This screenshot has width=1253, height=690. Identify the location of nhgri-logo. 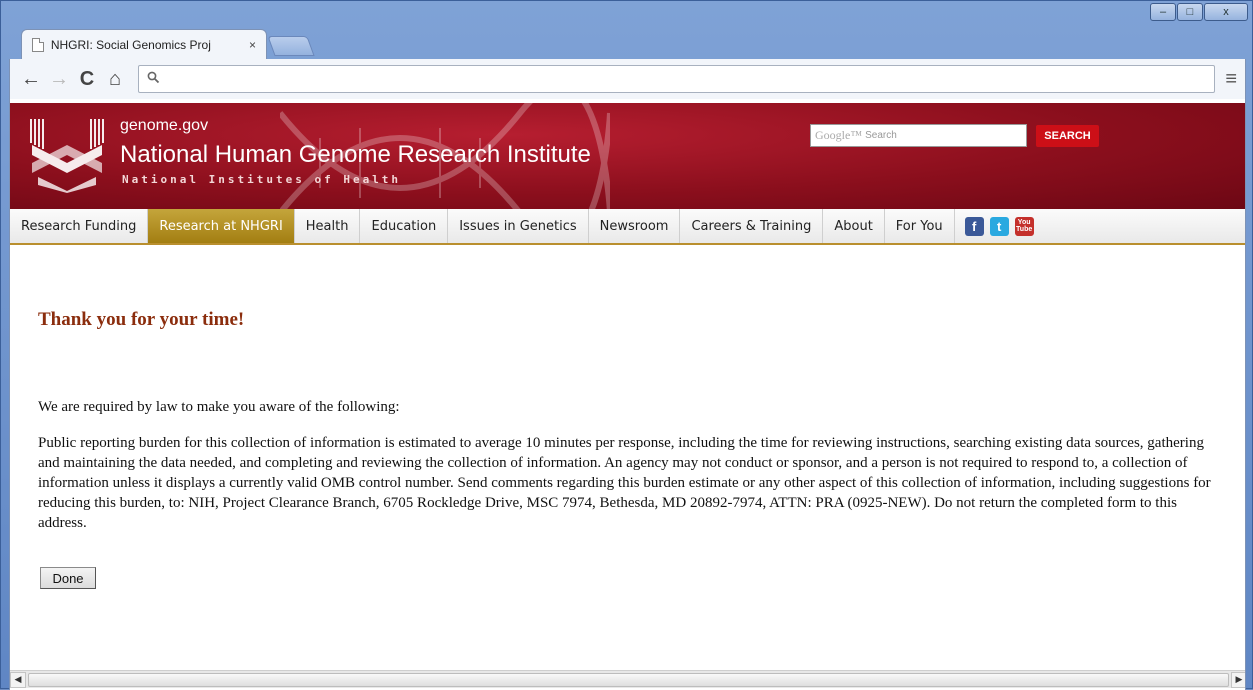
(67, 156).